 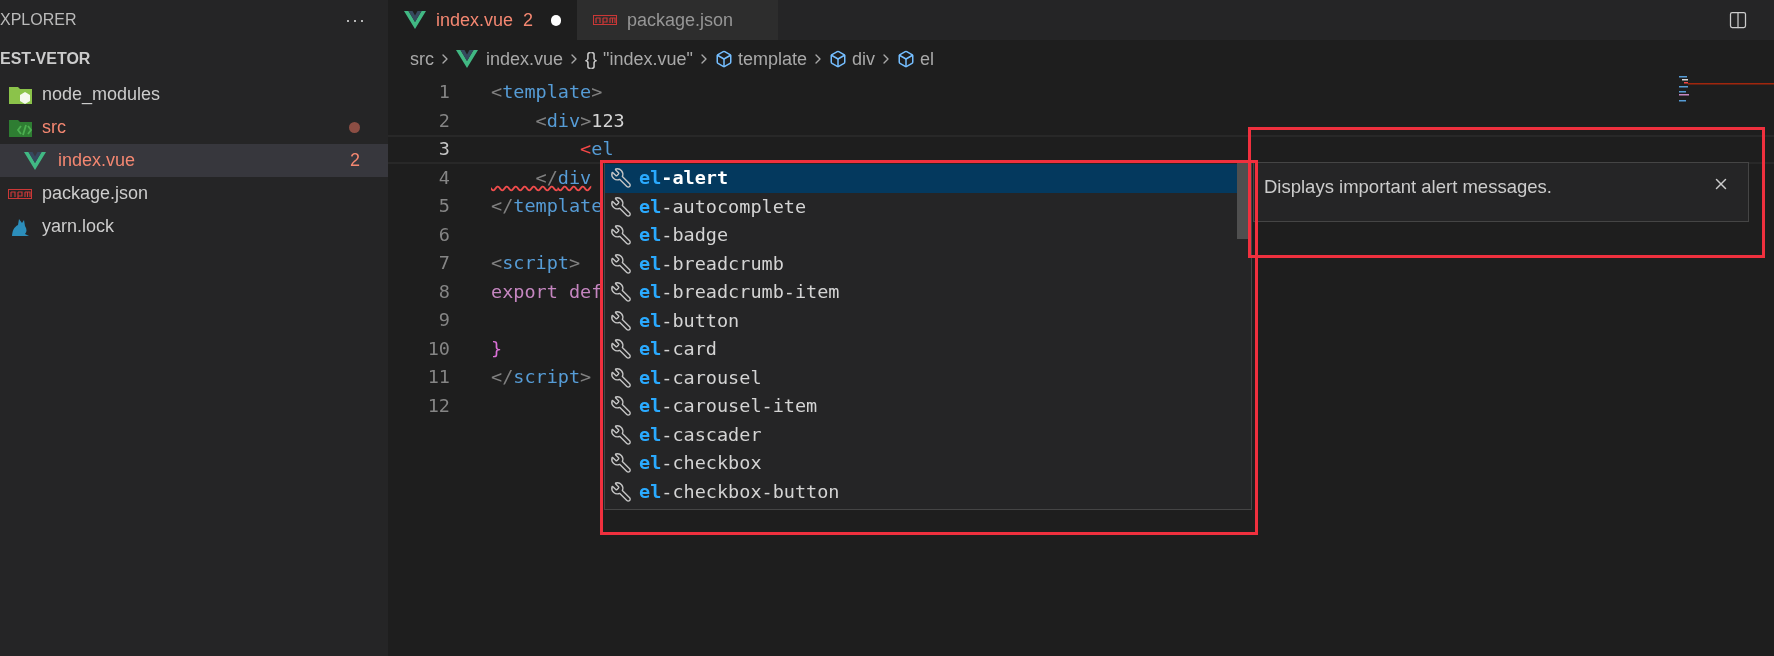 I want to click on line-number: 12, so click(x=438, y=405).